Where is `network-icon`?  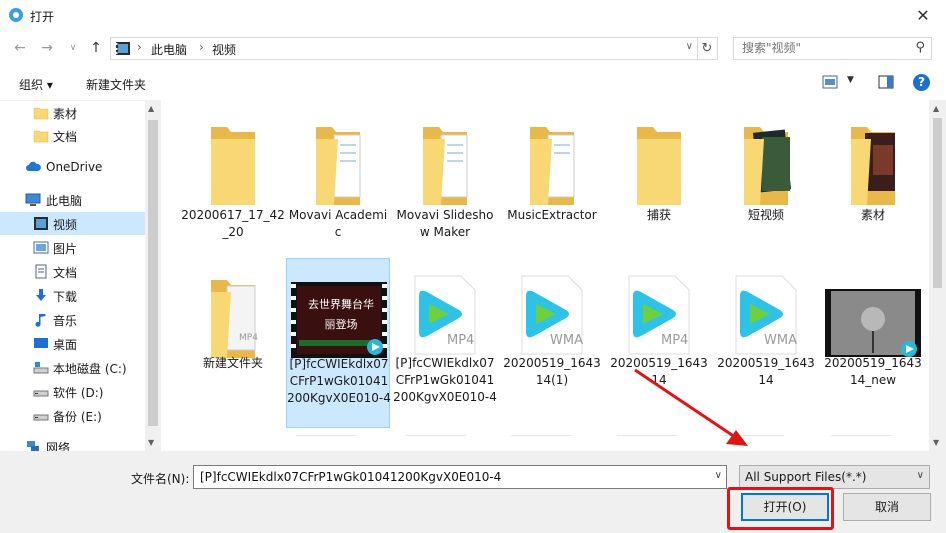
network-icon is located at coordinates (33, 446).